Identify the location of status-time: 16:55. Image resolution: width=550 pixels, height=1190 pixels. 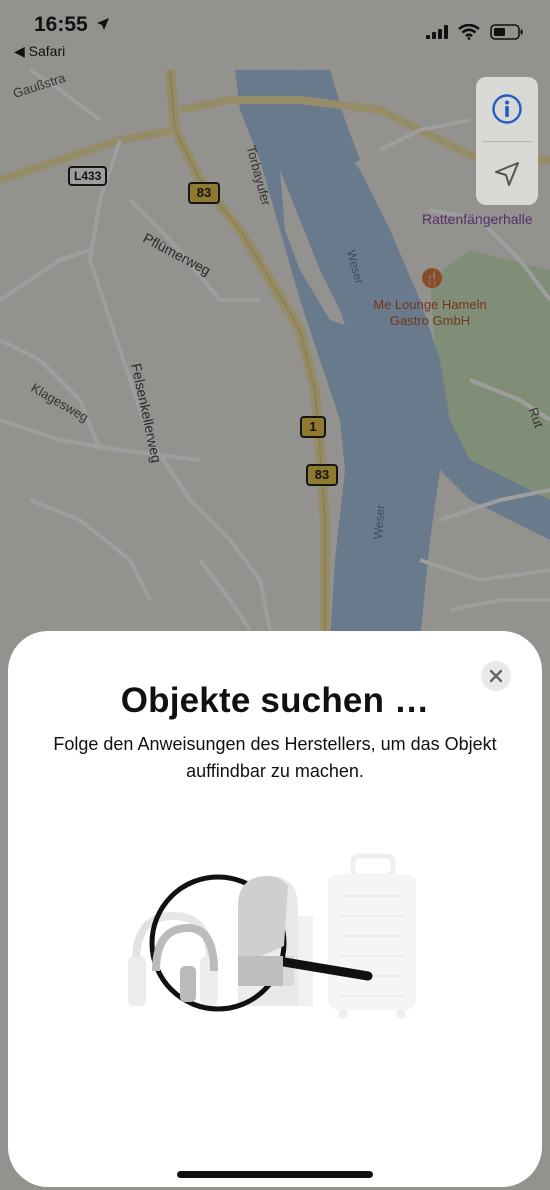
(72, 25).